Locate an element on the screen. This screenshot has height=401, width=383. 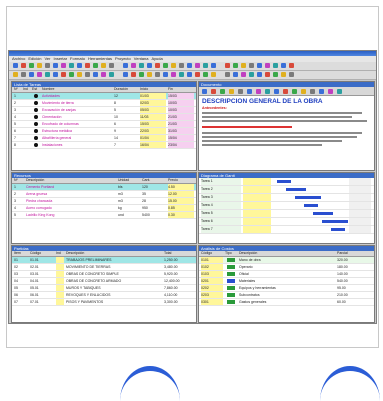
table-row: 6 Estructura metálica 9 22/03 31/03 is located at coordinates (104, 131).